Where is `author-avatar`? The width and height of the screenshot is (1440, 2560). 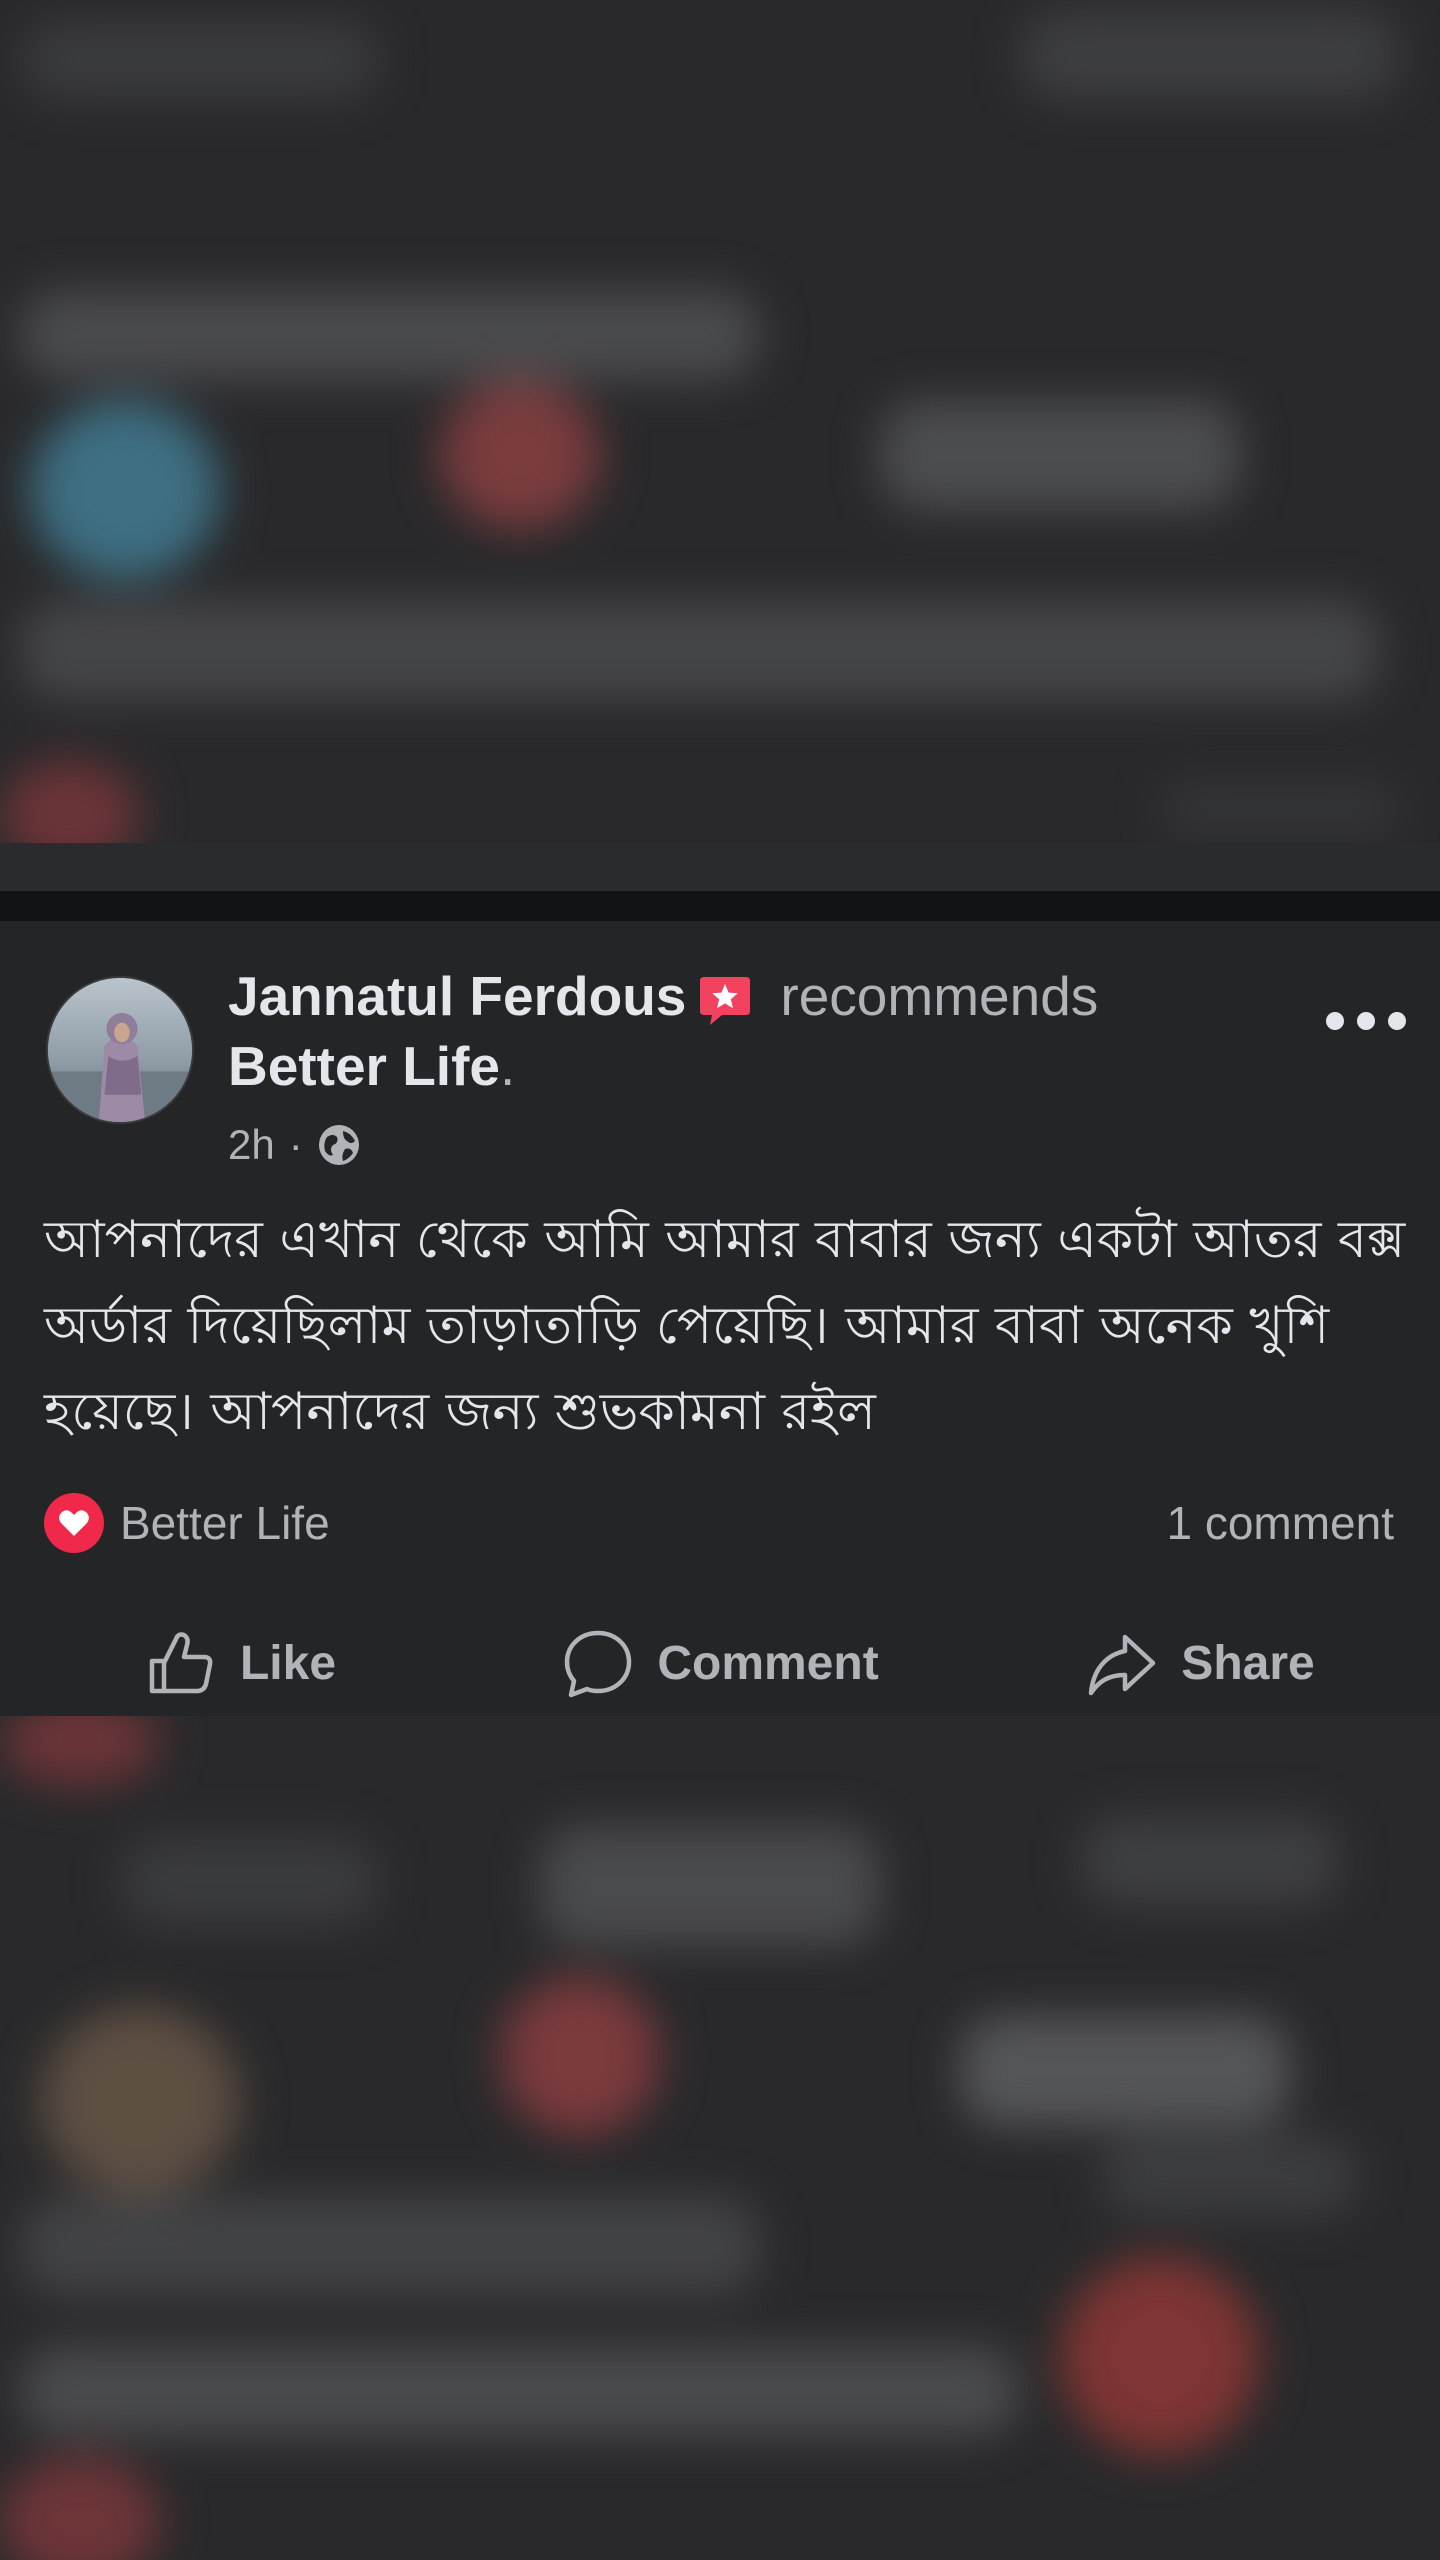 author-avatar is located at coordinates (120, 1050).